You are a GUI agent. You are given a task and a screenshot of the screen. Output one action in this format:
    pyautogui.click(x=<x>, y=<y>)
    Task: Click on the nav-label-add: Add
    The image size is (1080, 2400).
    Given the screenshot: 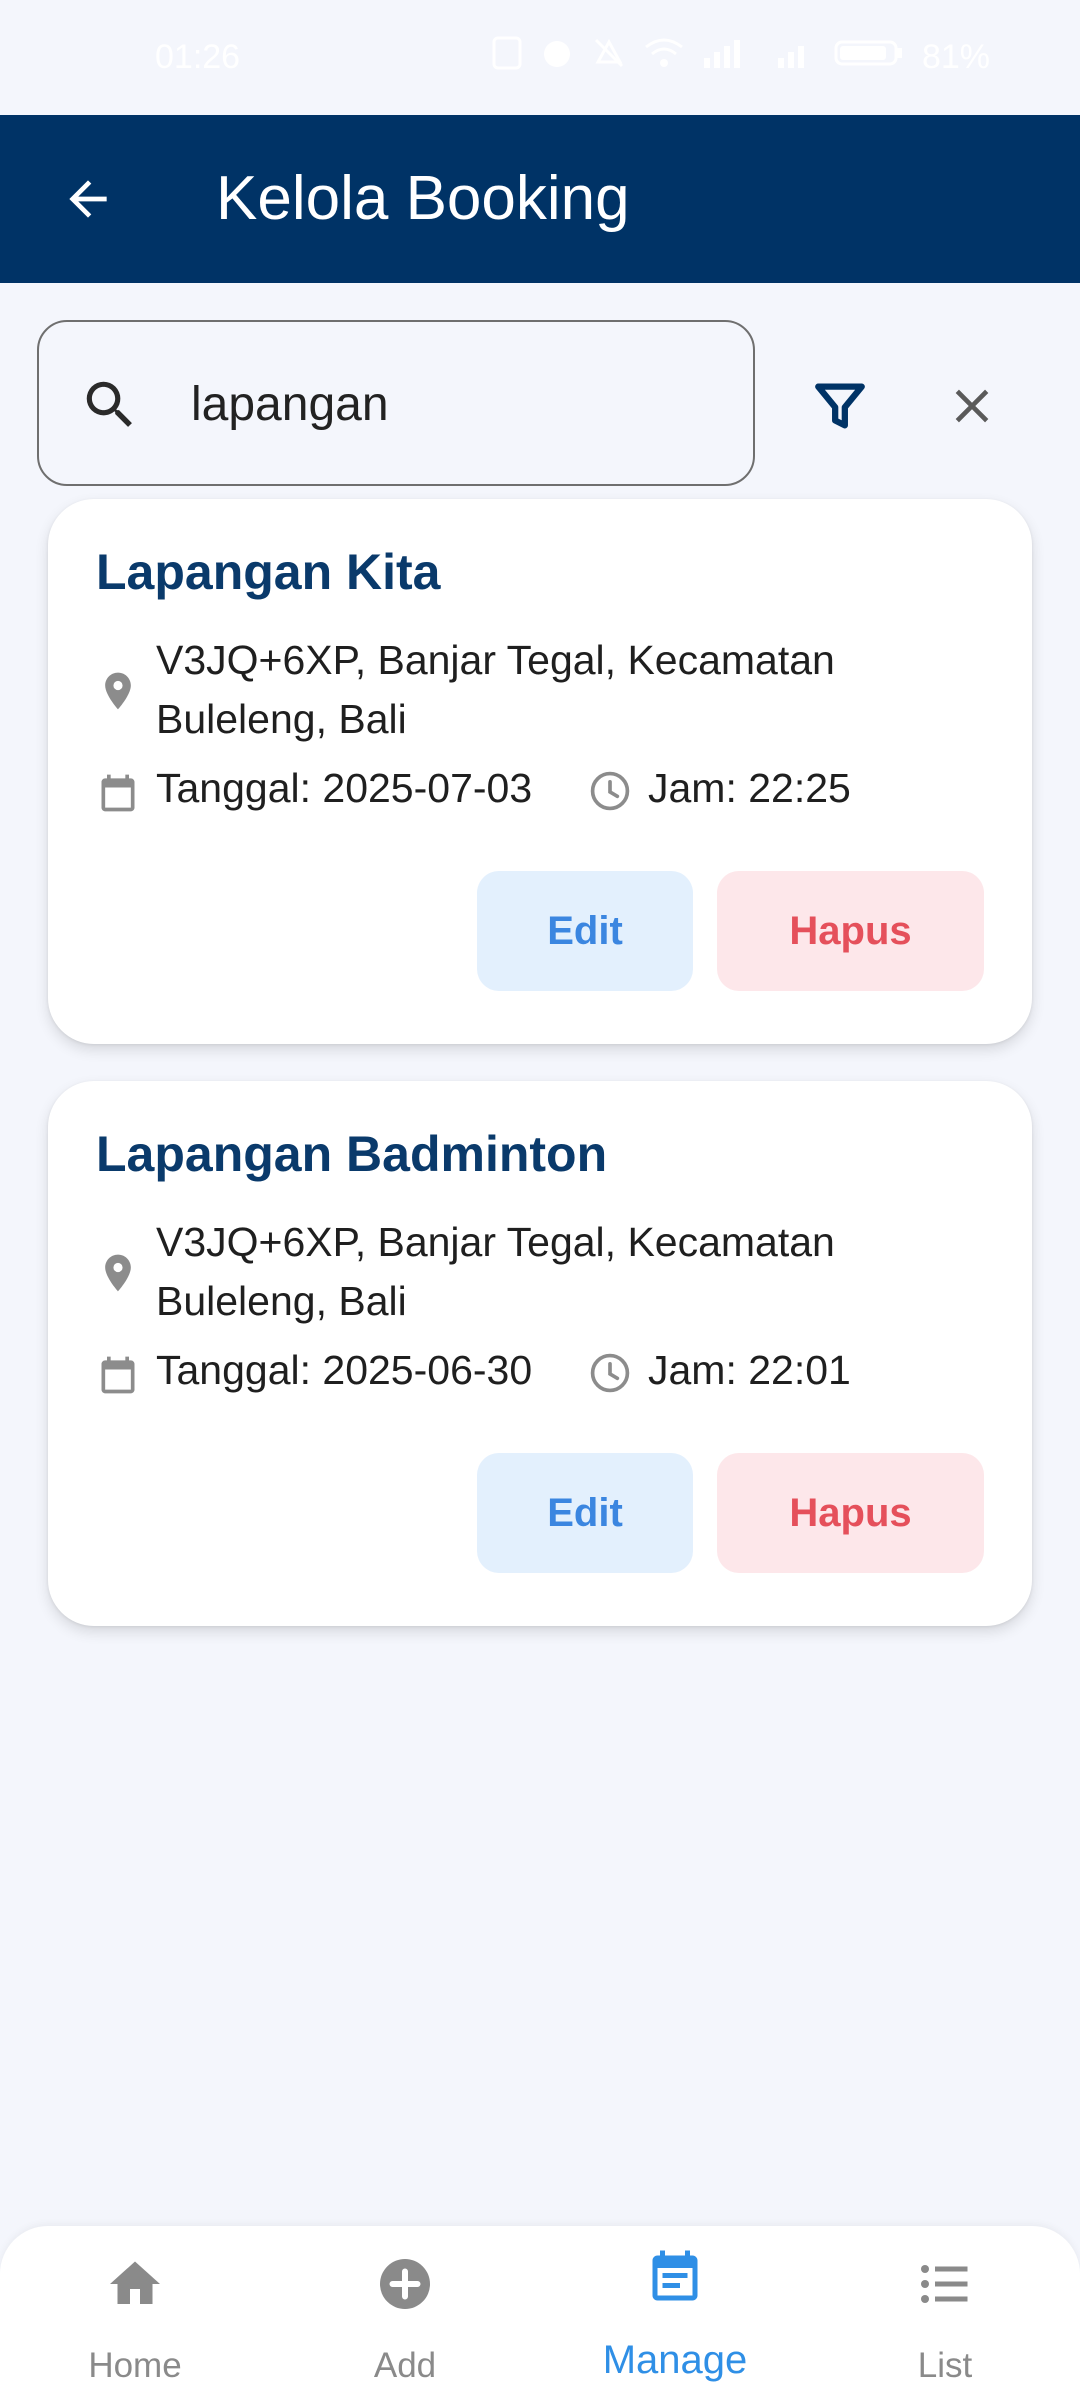 What is the action you would take?
    pyautogui.click(x=405, y=2365)
    